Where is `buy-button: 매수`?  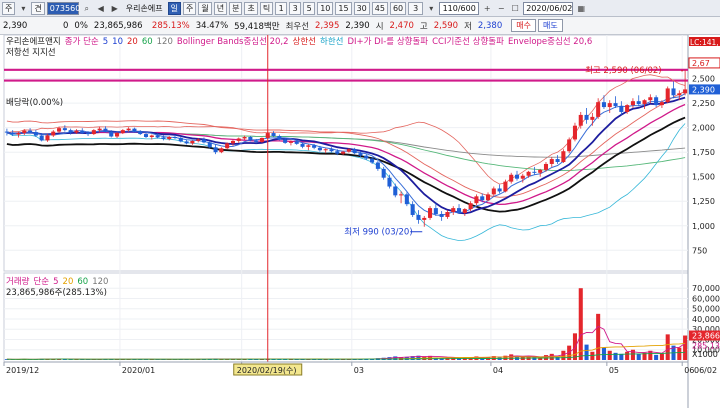 buy-button: 매수 is located at coordinates (523, 25).